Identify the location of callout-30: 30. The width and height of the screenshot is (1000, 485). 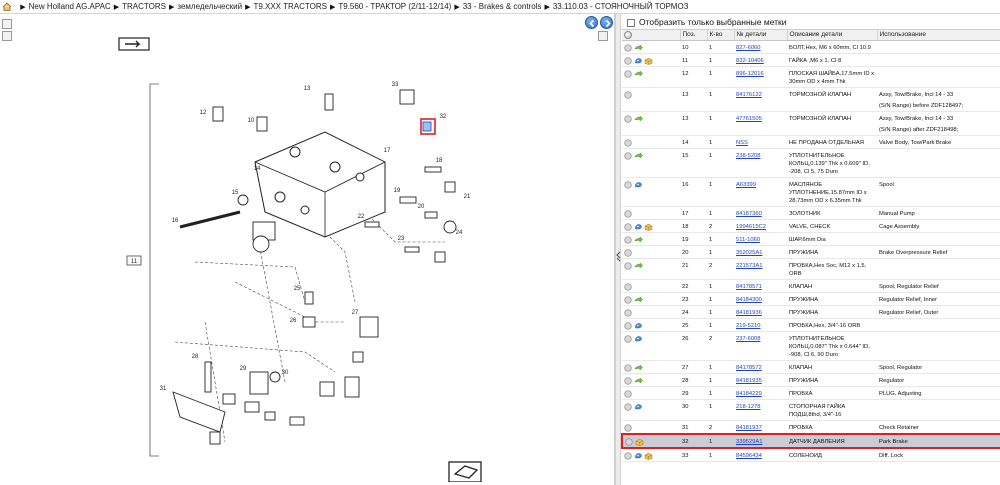
(285, 373).